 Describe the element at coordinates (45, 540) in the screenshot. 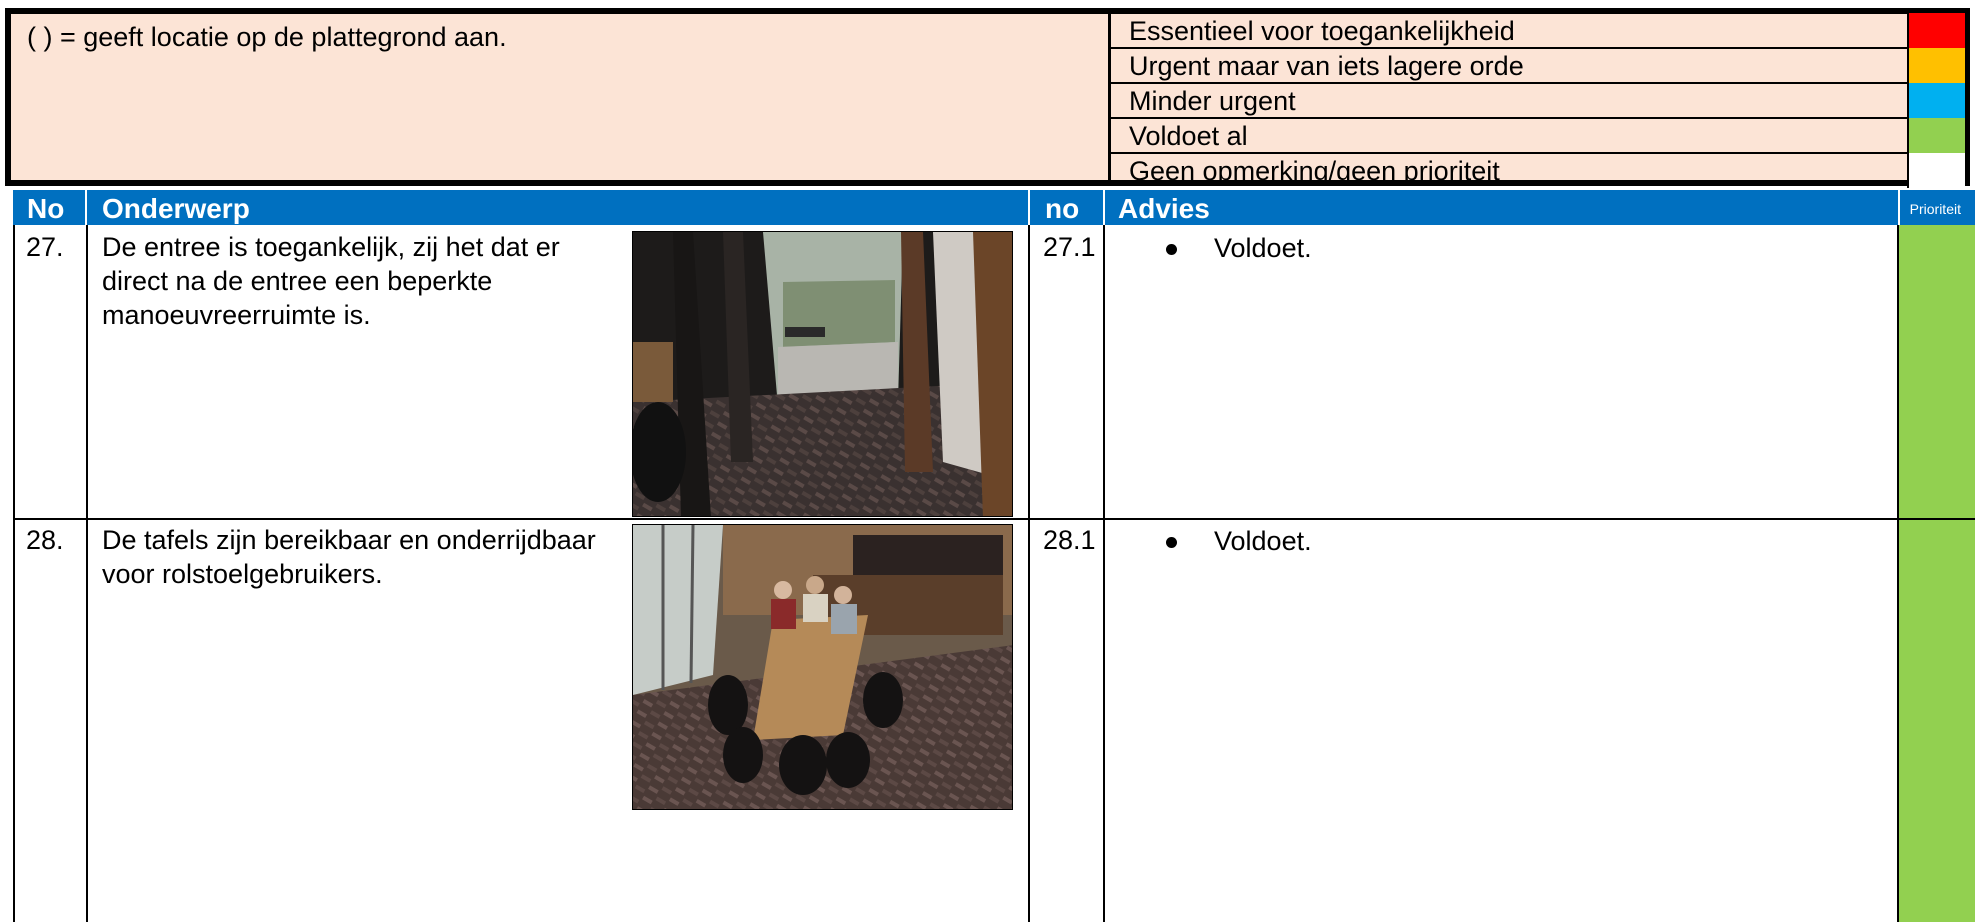

I see `row-number: 28.` at that location.